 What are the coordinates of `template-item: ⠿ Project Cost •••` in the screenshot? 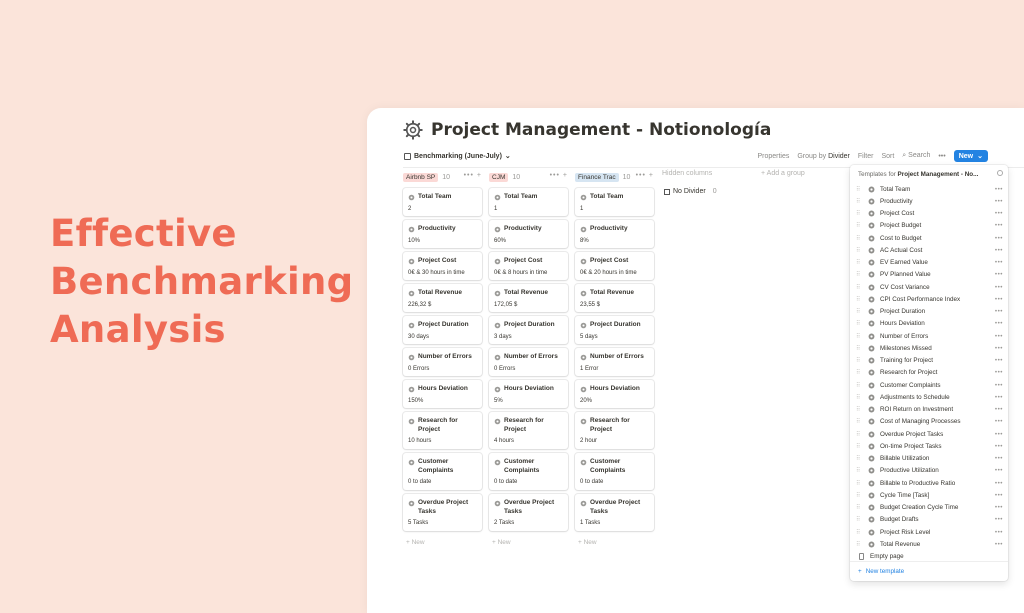 It's located at (929, 214).